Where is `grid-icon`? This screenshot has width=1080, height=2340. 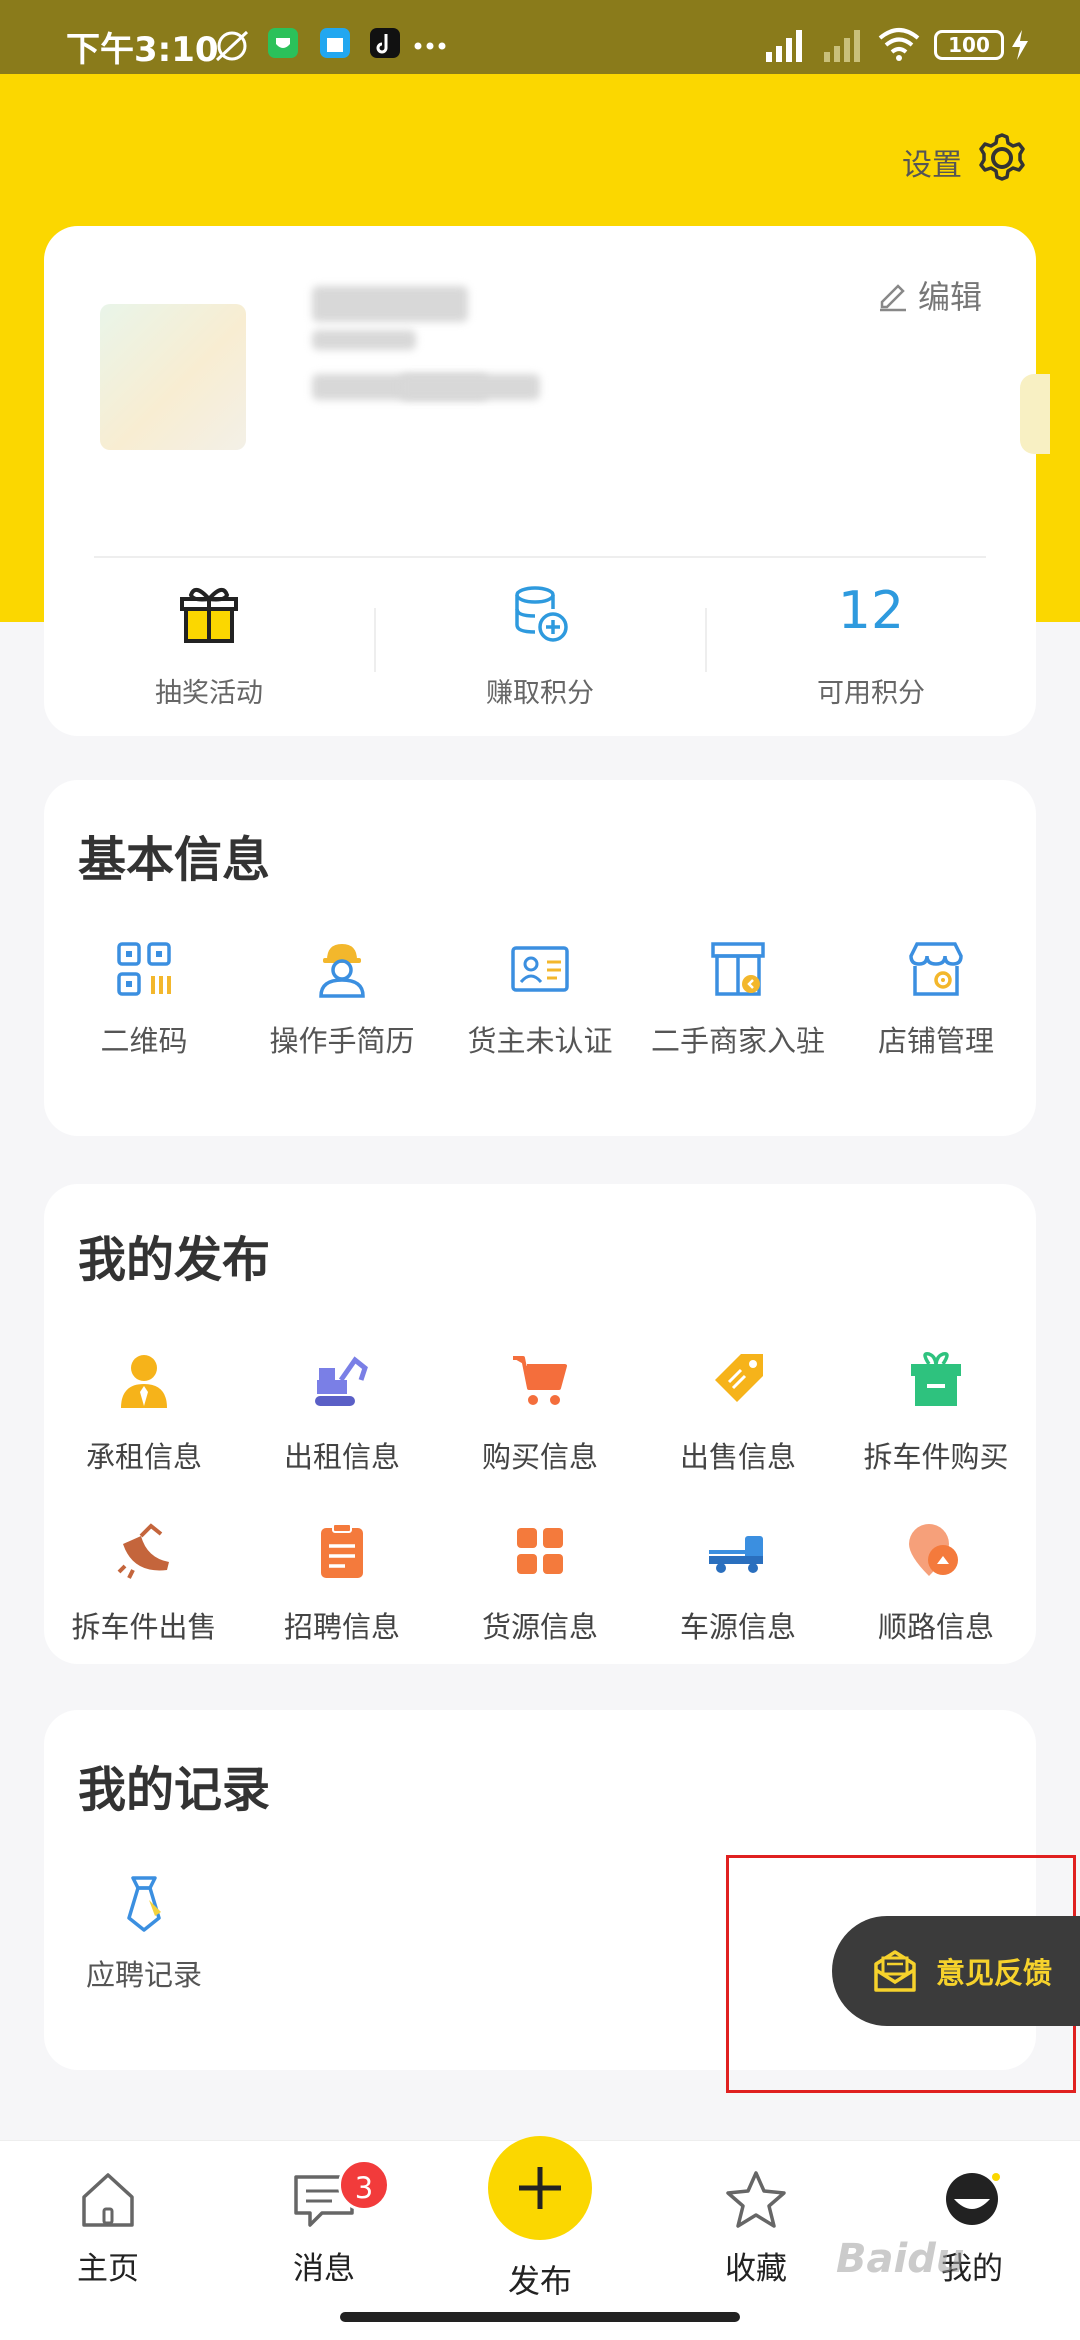 grid-icon is located at coordinates (540, 1551).